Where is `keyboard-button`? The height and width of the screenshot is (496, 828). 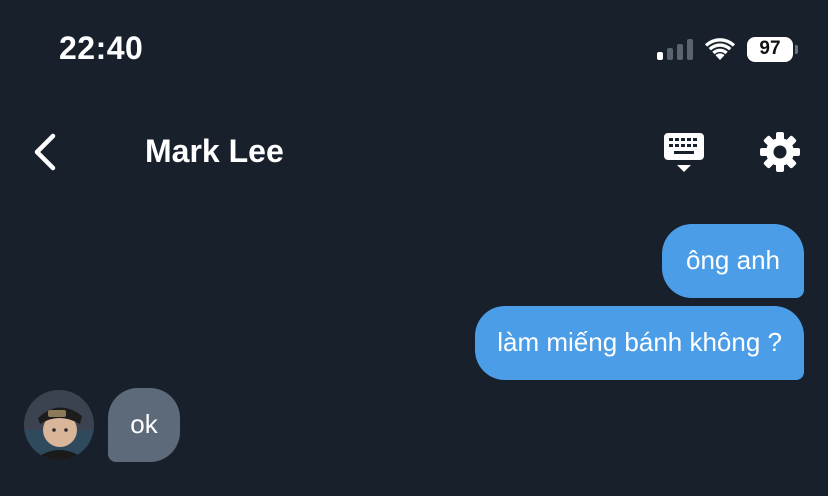 keyboard-button is located at coordinates (684, 154).